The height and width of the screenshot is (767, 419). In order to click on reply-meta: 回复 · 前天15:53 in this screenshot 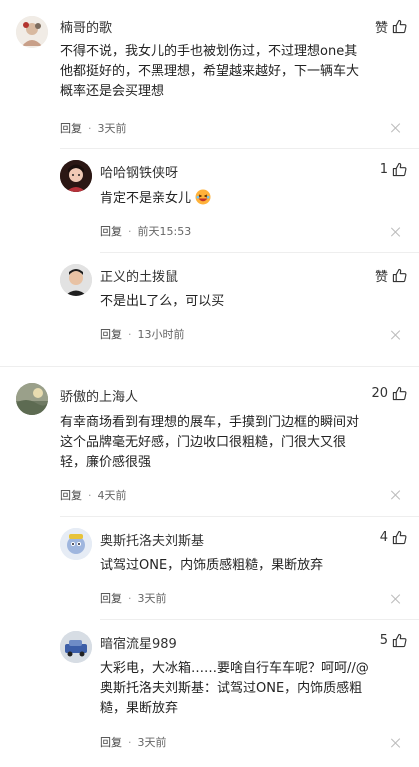, I will do `click(145, 231)`.